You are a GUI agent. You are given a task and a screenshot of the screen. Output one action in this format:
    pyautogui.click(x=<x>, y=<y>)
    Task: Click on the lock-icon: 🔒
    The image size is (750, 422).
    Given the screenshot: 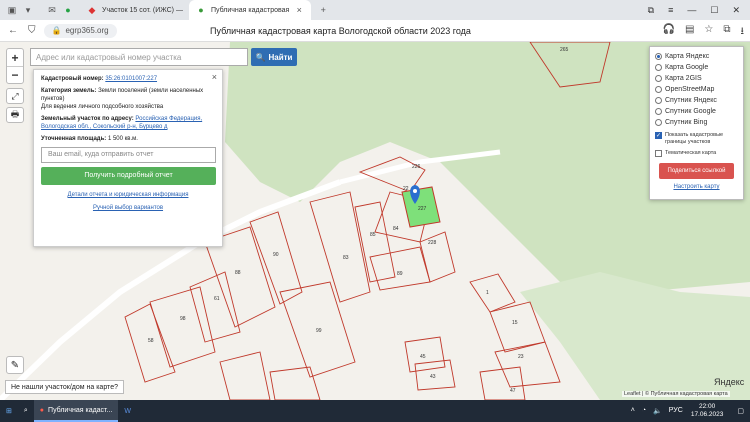 What is the action you would take?
    pyautogui.click(x=56, y=30)
    